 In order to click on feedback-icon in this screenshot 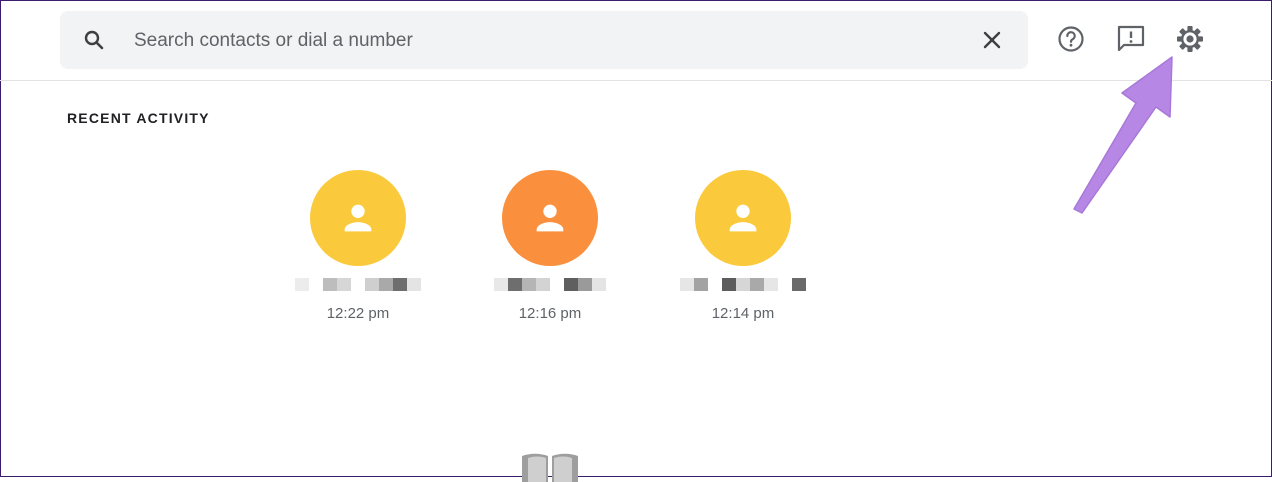, I will do `click(1131, 39)`.